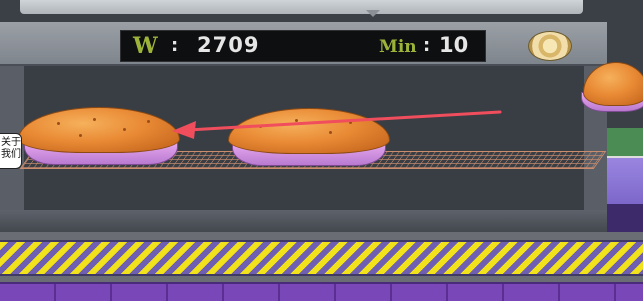 The width and height of the screenshot is (643, 301). I want to click on conveyor-stripes, so click(321, 258).